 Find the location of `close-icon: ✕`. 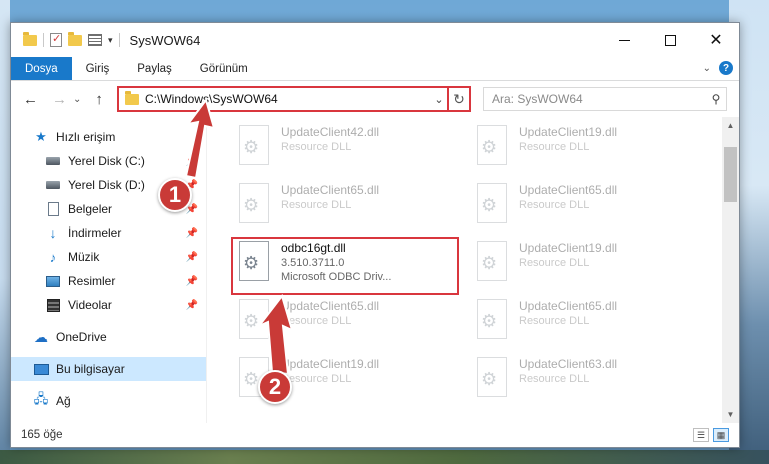

close-icon: ✕ is located at coordinates (716, 40).